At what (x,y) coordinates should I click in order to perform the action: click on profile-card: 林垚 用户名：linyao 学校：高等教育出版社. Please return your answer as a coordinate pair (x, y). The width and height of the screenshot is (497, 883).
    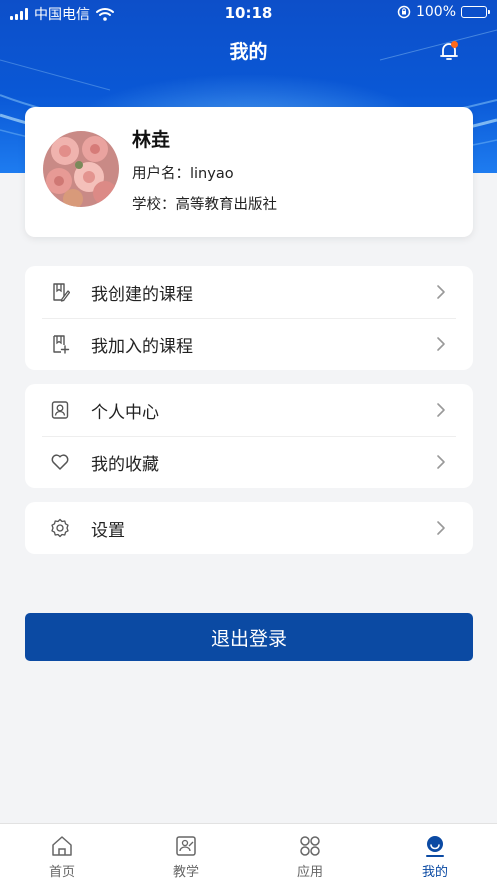
    Looking at the image, I should click on (249, 172).